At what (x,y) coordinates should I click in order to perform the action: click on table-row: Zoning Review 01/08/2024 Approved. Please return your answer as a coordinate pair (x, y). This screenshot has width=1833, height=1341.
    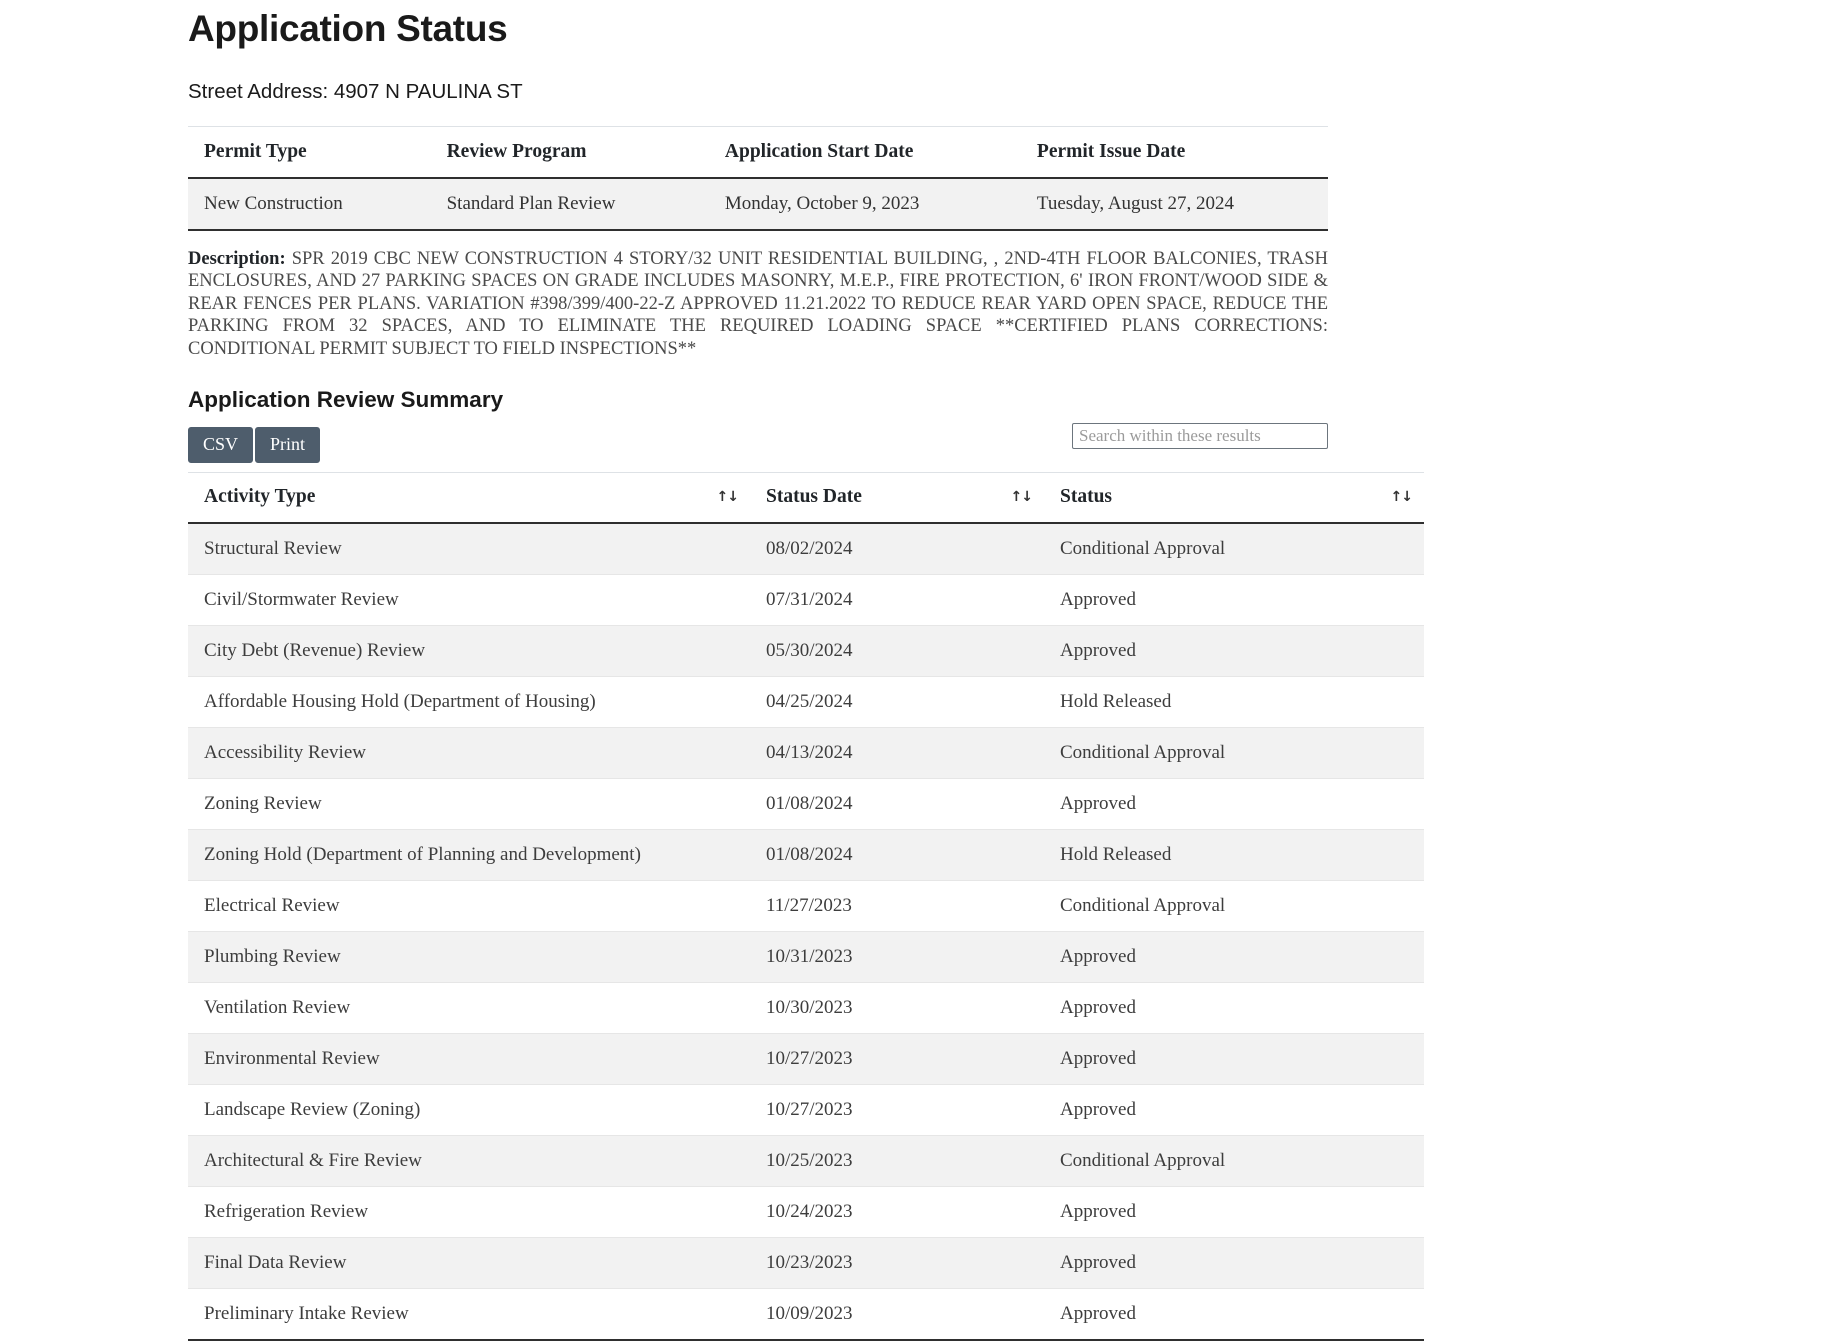
    Looking at the image, I should click on (806, 804).